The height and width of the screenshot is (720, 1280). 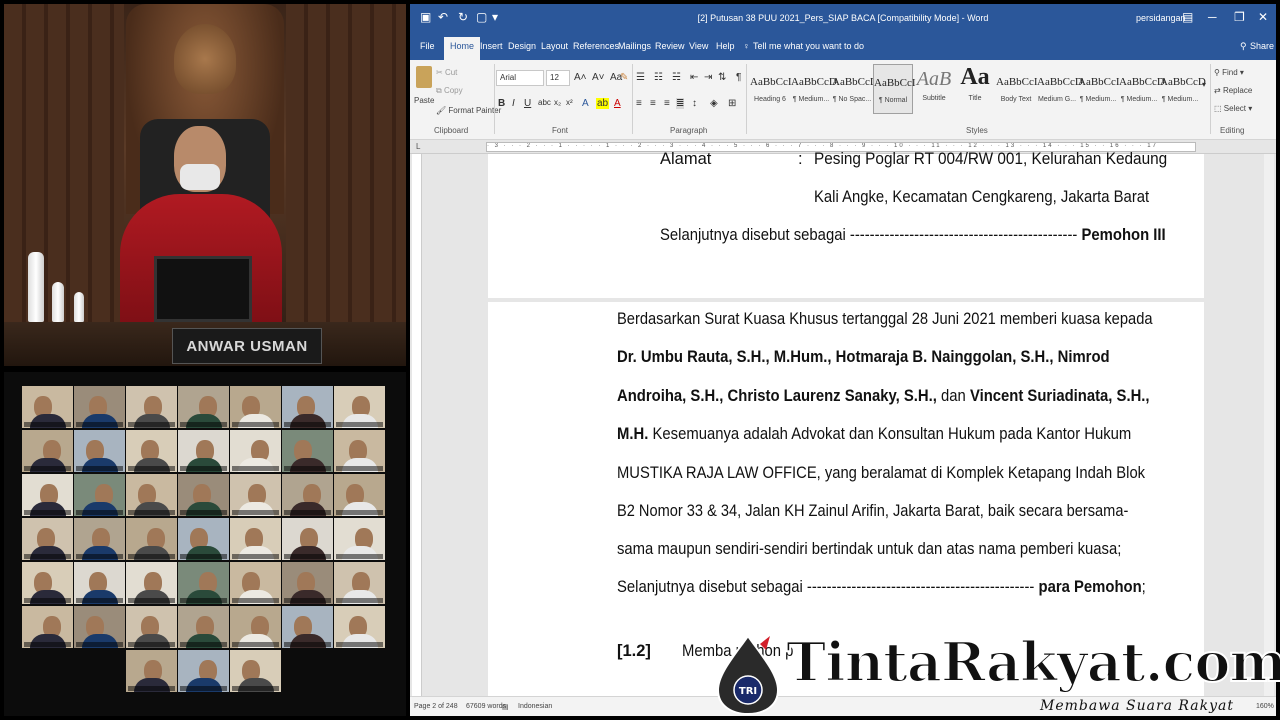 I want to click on highlight-icon: ab, so click(x=603, y=103).